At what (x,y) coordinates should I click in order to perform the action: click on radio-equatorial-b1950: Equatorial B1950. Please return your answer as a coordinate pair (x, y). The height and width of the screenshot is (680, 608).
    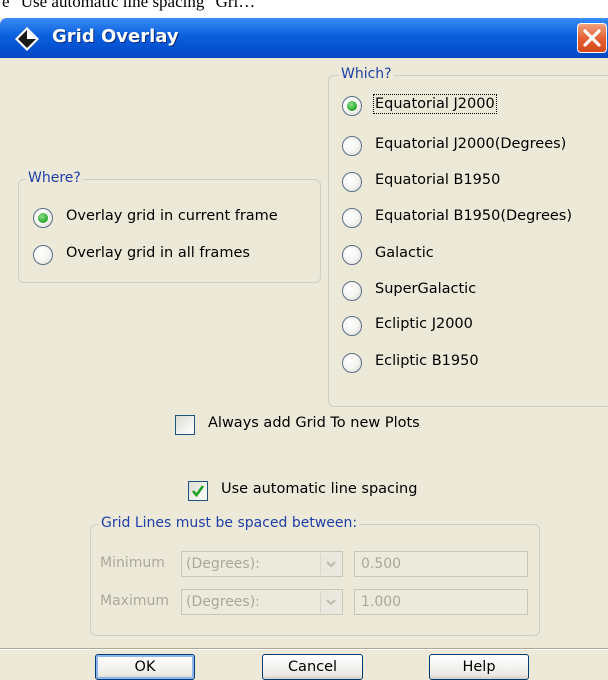
    Looking at the image, I should click on (472, 184).